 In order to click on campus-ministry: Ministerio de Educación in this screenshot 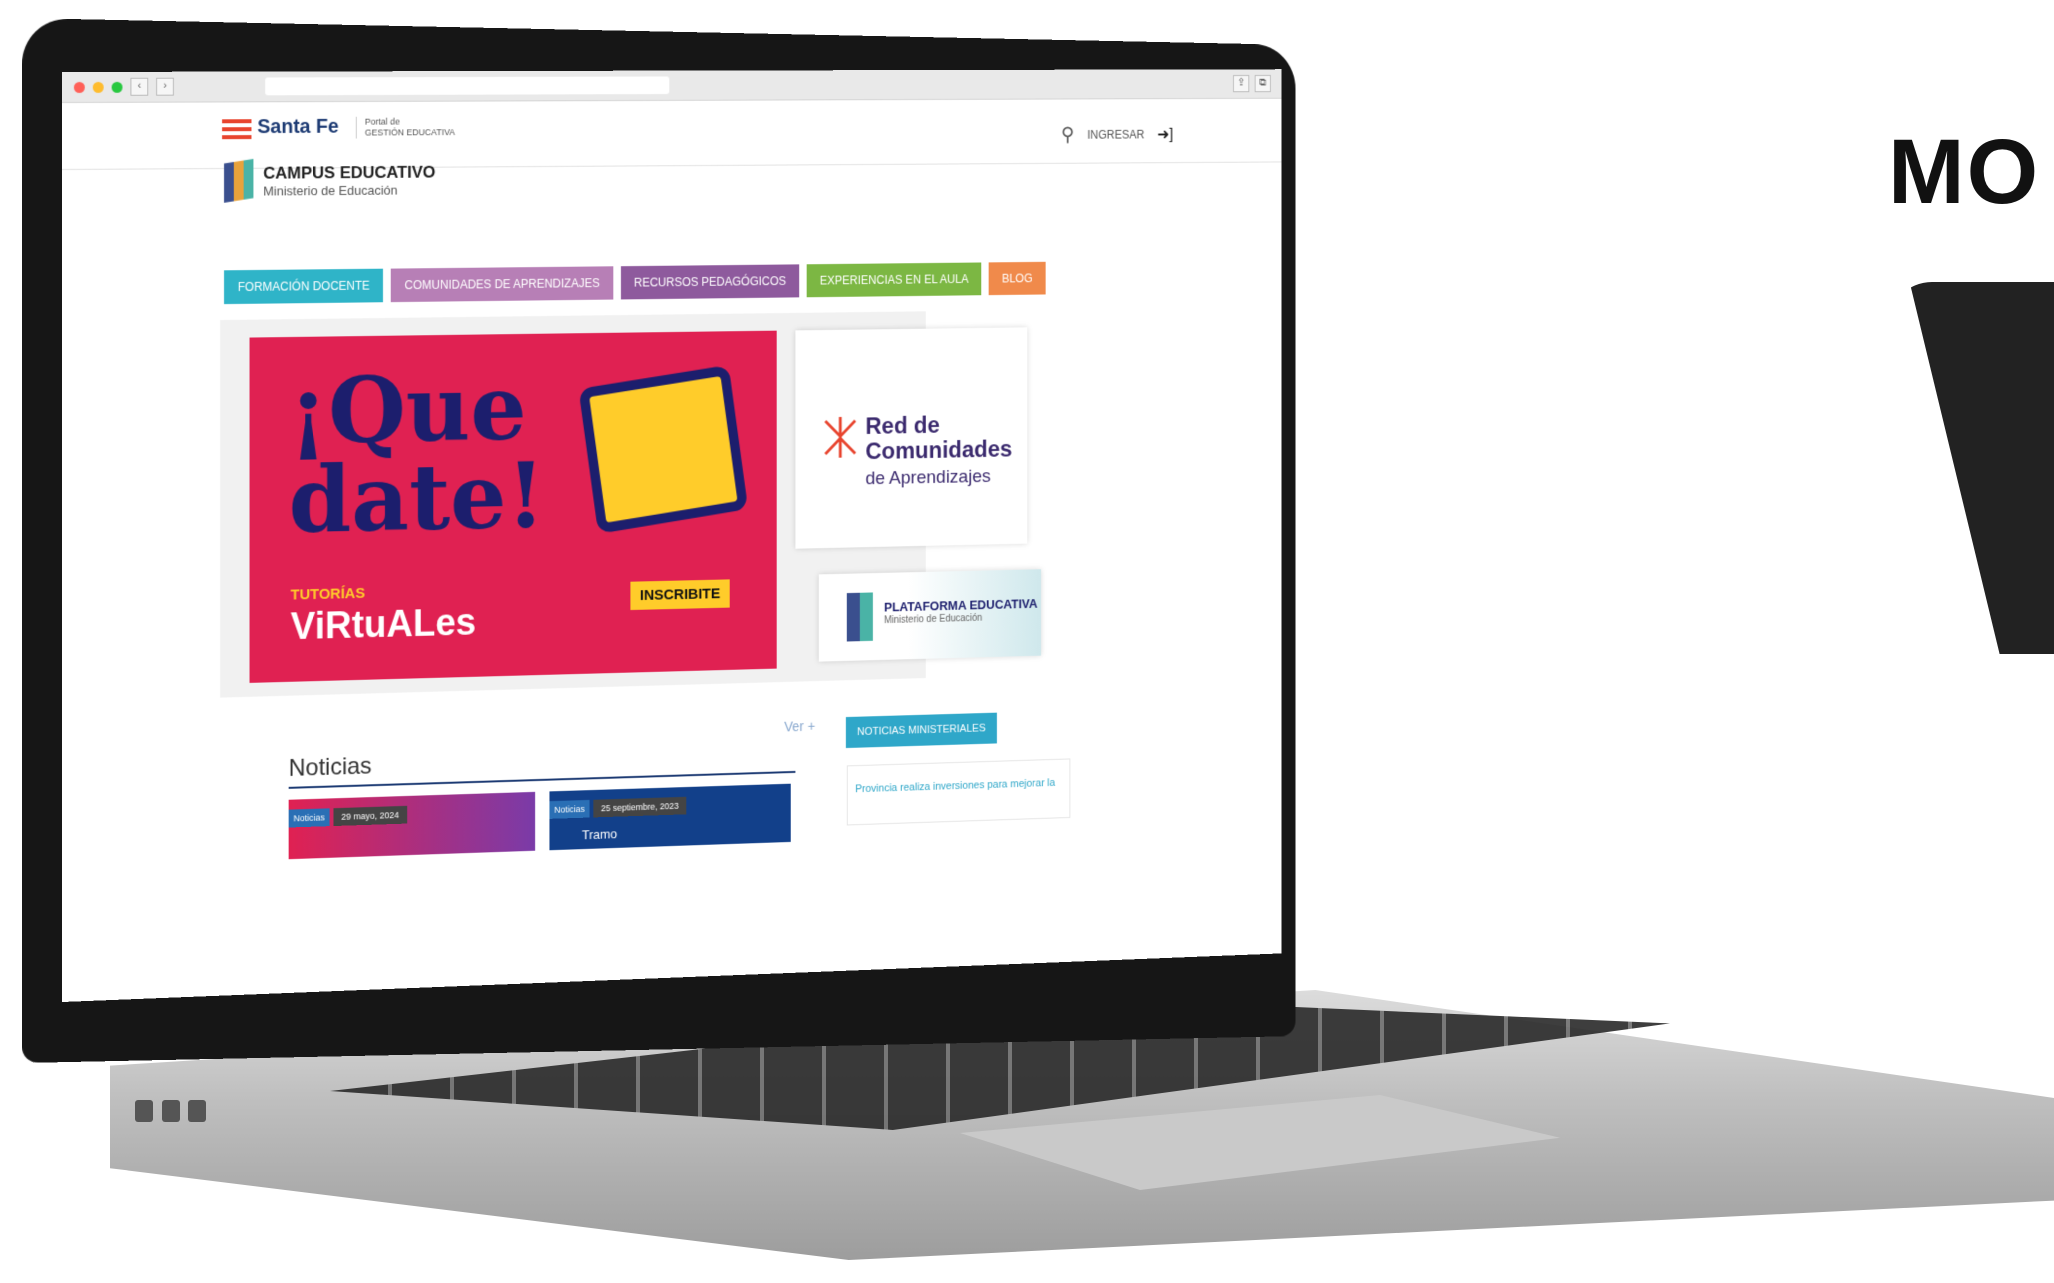, I will do `click(330, 190)`.